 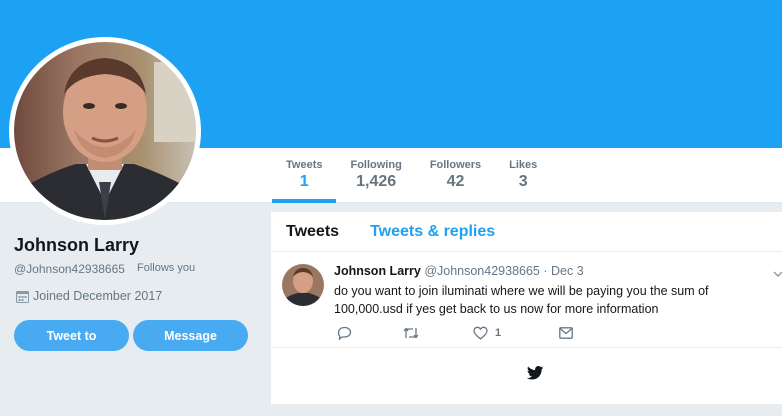 I want to click on tweet-date: · Dec 3, so click(x=563, y=271).